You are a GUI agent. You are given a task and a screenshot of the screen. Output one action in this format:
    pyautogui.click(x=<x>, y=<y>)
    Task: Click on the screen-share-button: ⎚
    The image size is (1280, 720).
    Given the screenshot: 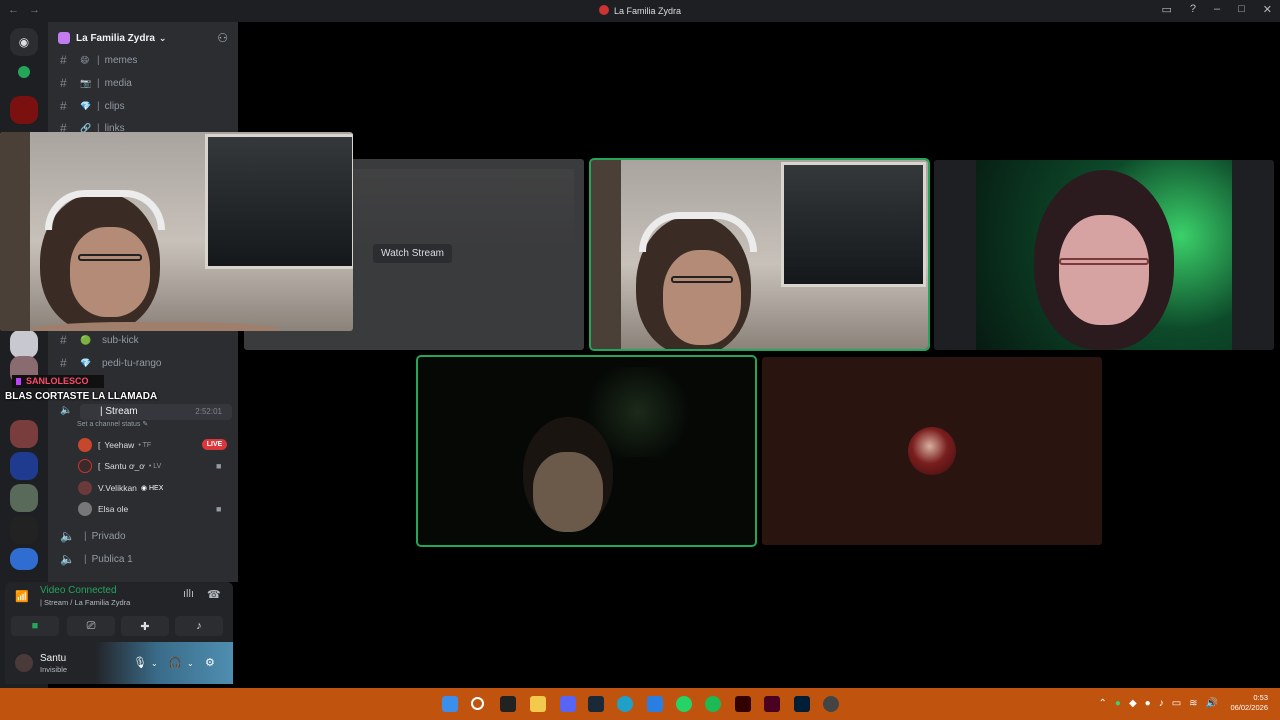 What is the action you would take?
    pyautogui.click(x=91, y=626)
    